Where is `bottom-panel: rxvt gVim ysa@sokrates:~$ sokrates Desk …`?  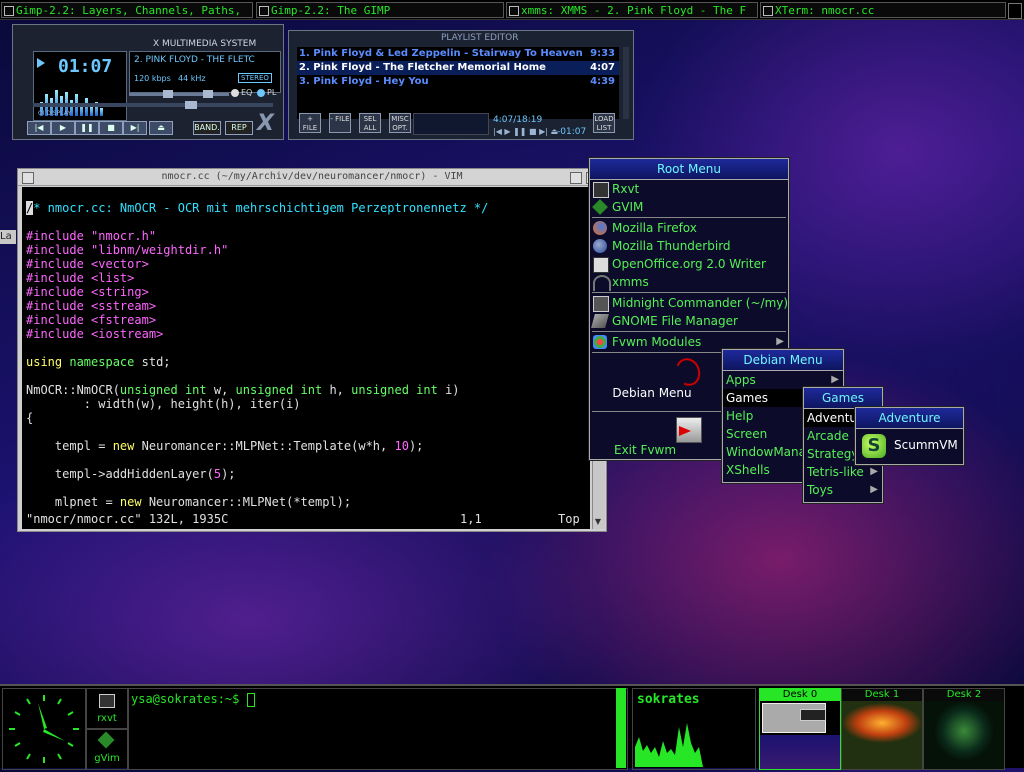
bottom-panel: rxvt gVim ysa@sokrates:~$ sokrates Desk … is located at coordinates (512, 727).